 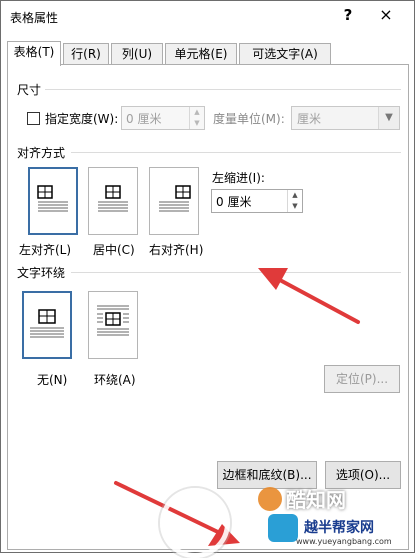 What do you see at coordinates (270, 499) in the screenshot?
I see `watermark-badge-icon` at bounding box center [270, 499].